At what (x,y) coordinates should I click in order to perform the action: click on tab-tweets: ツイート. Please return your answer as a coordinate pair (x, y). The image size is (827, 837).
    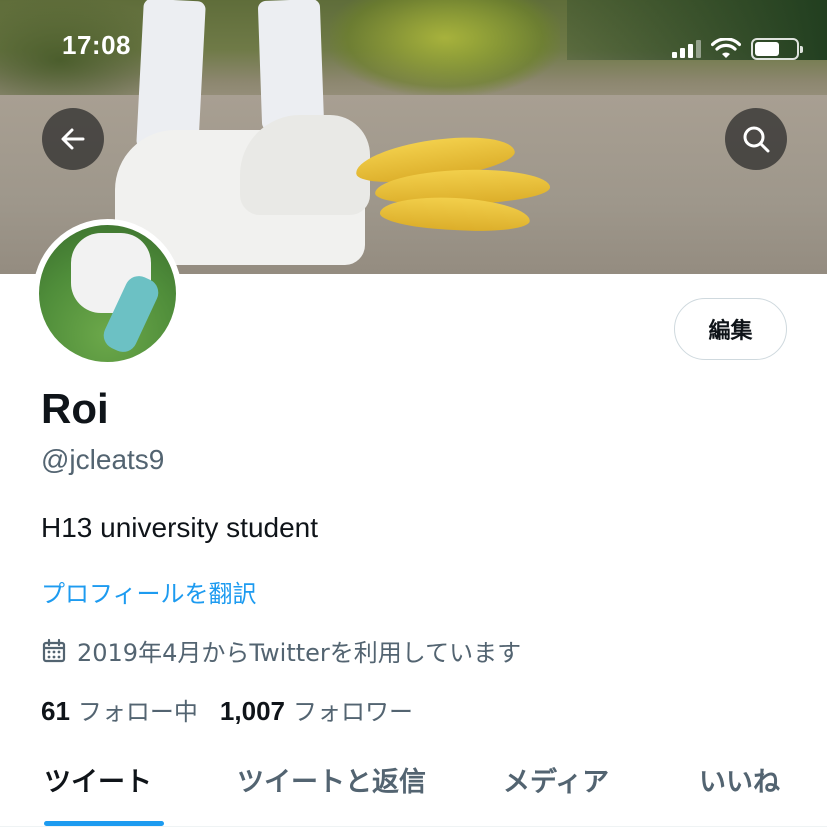
    Looking at the image, I should click on (98, 779).